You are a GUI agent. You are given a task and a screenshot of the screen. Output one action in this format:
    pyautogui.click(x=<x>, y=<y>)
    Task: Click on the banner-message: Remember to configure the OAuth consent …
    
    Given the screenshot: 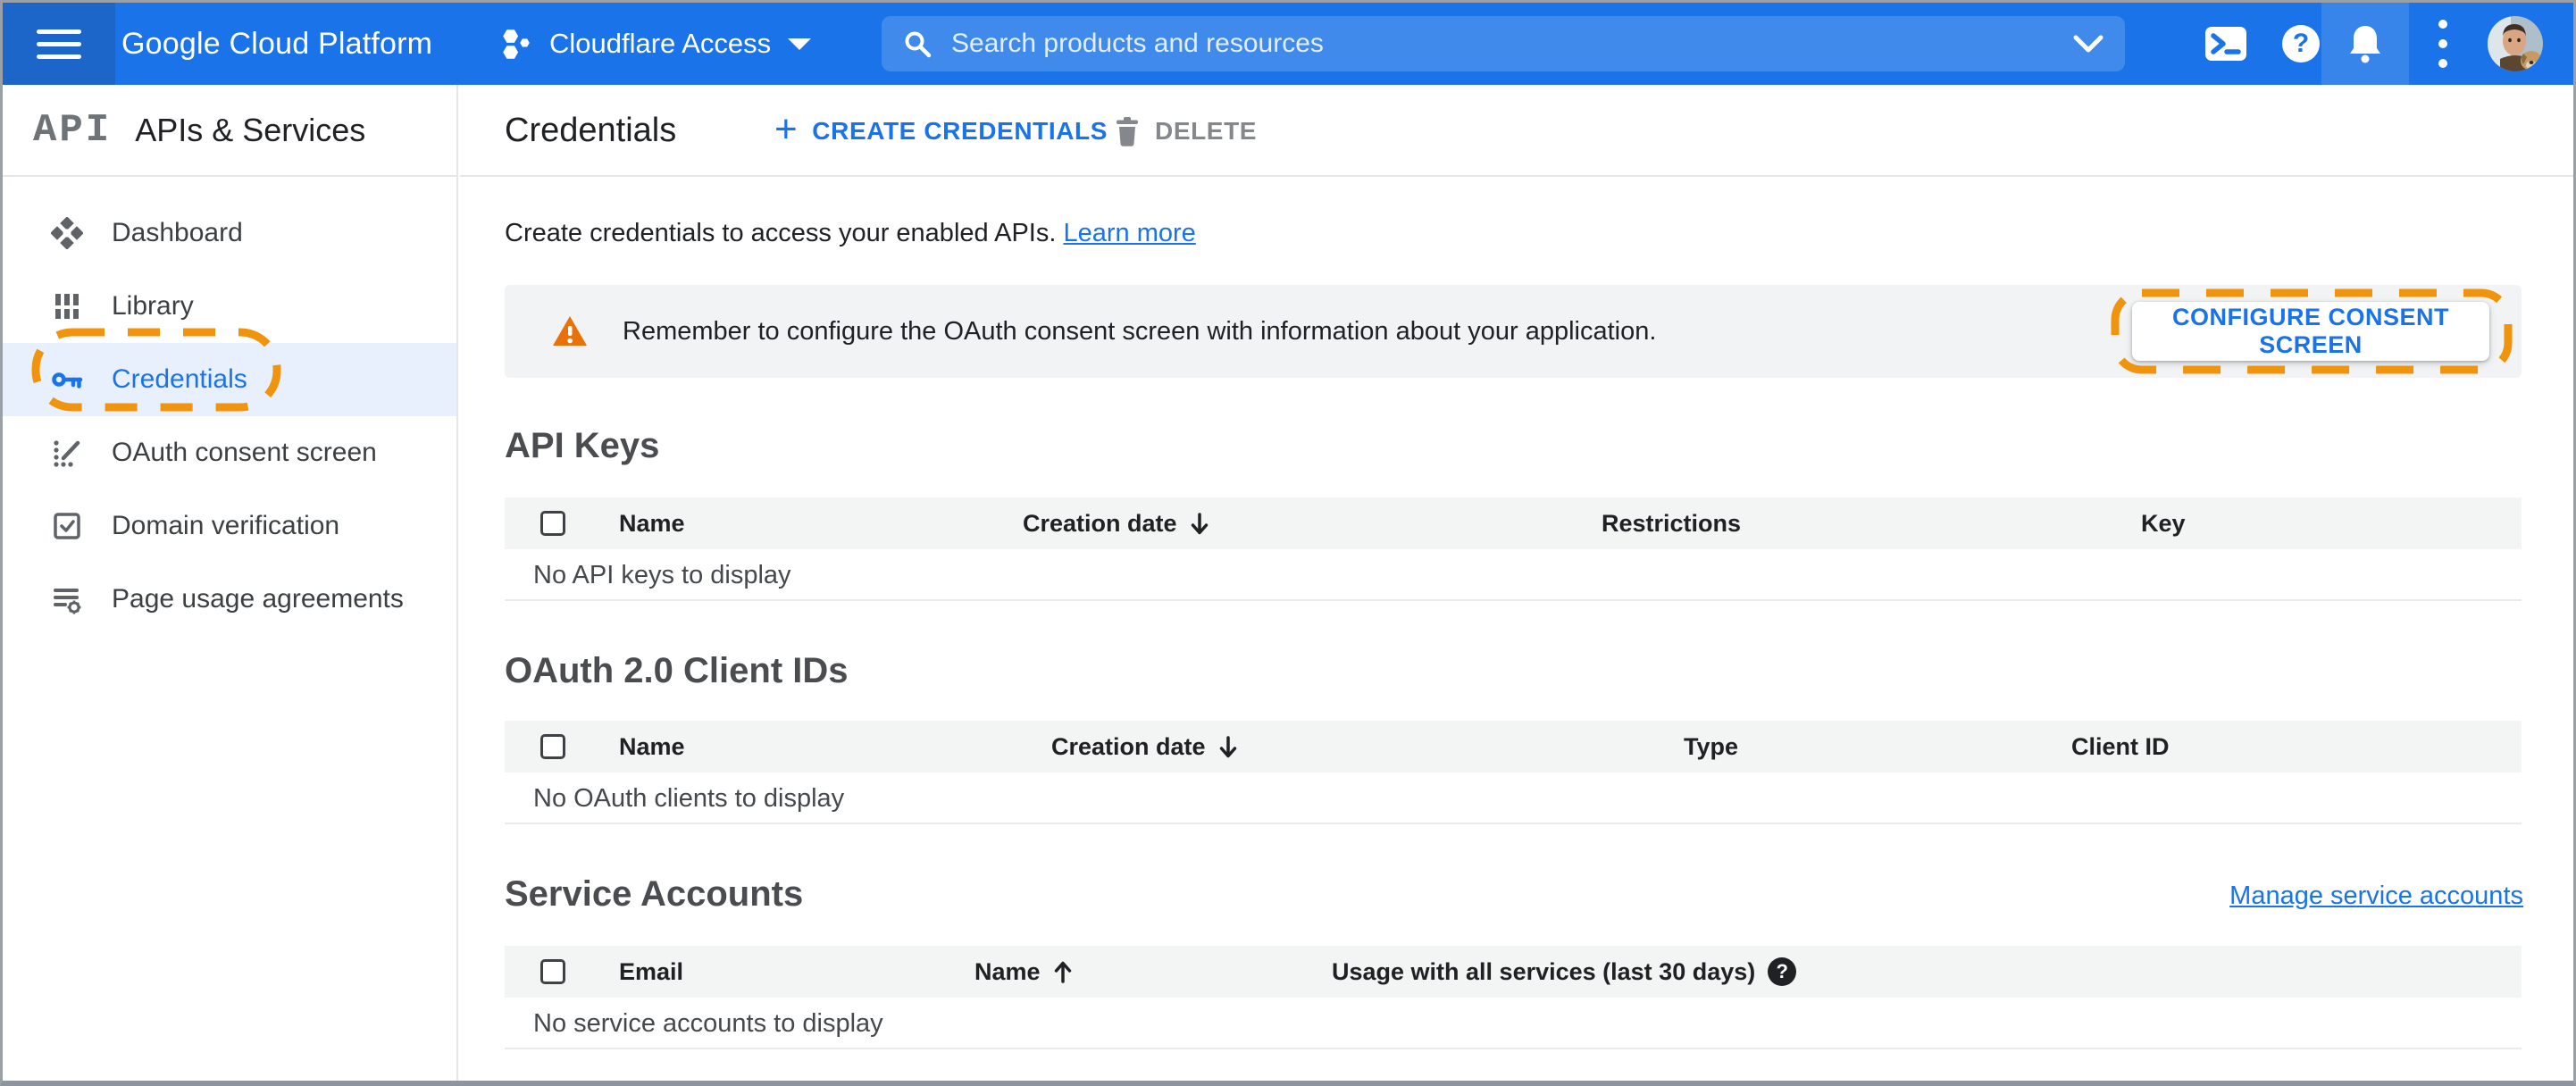 What is the action you would take?
    pyautogui.click(x=1140, y=331)
    